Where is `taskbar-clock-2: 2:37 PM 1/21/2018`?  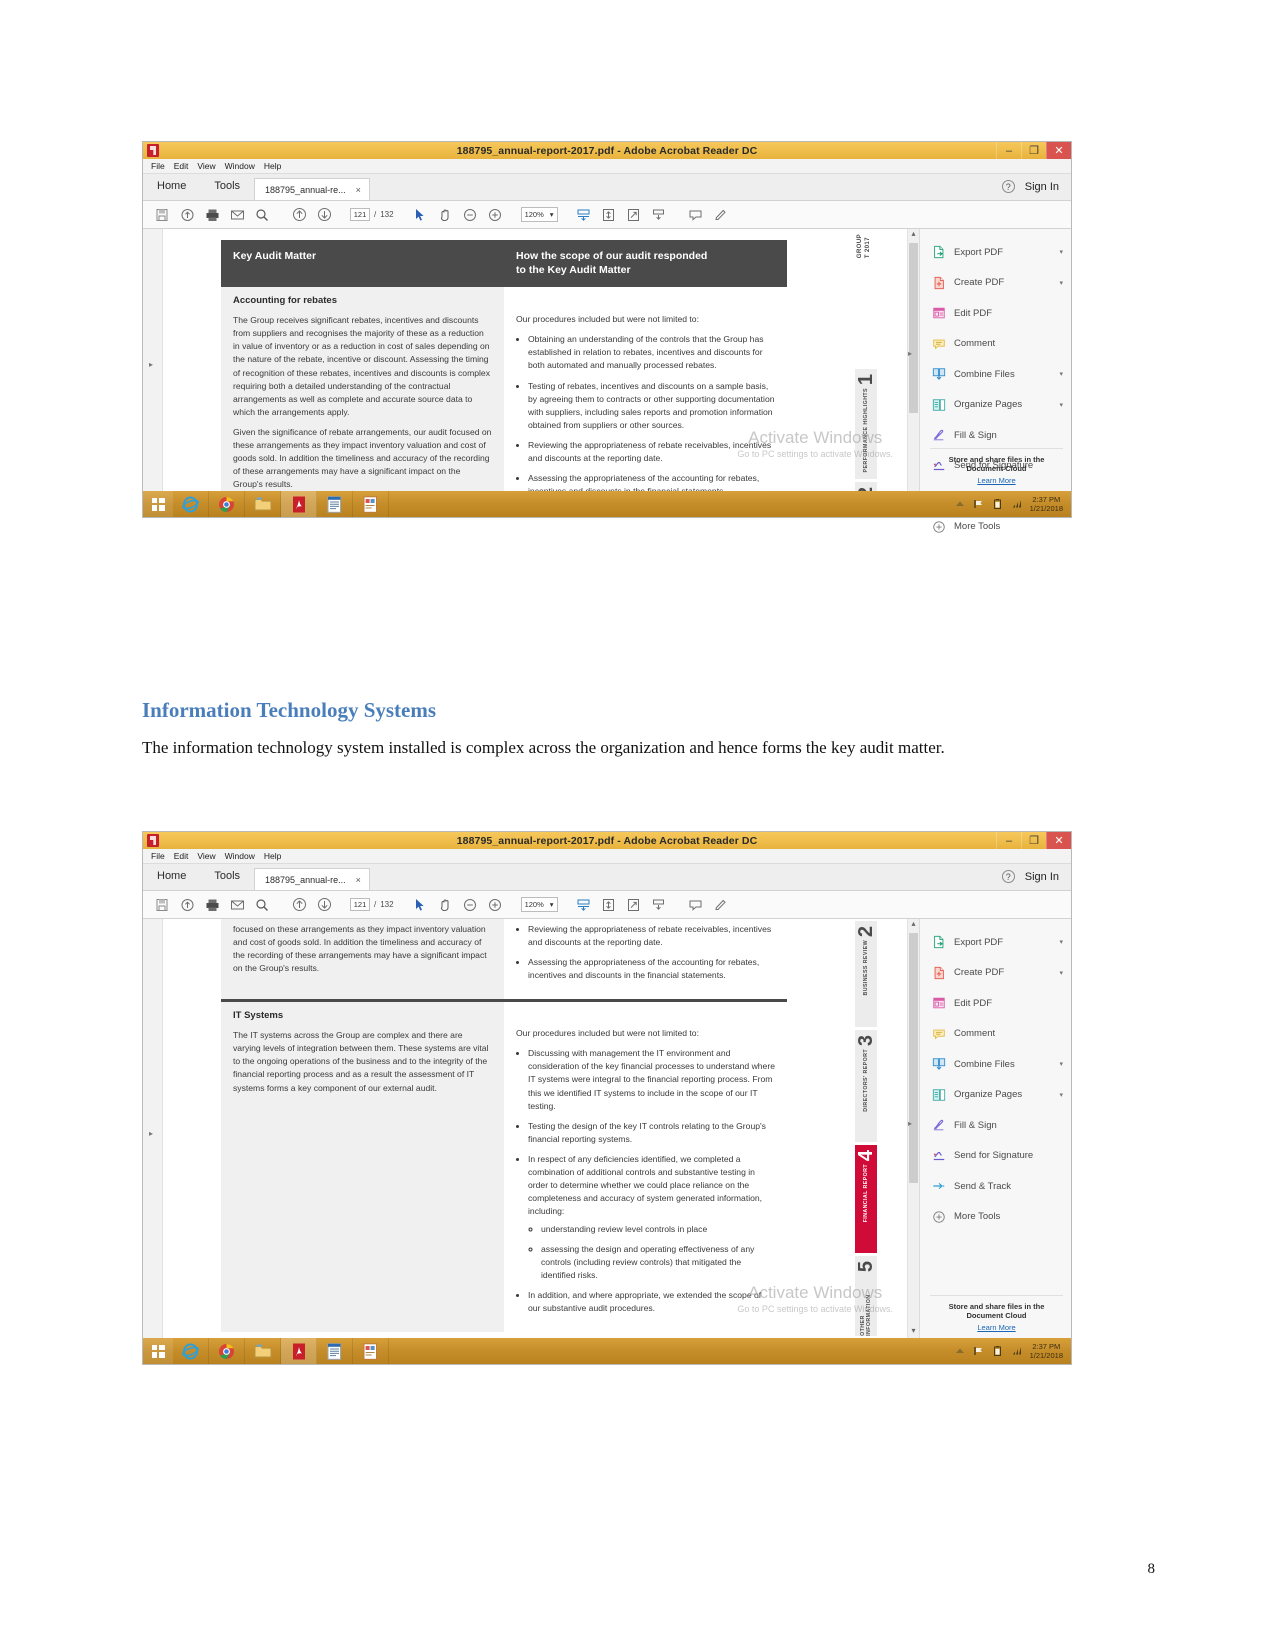
taskbar-clock-2: 2:37 PM 1/21/2018 is located at coordinates (1046, 1351).